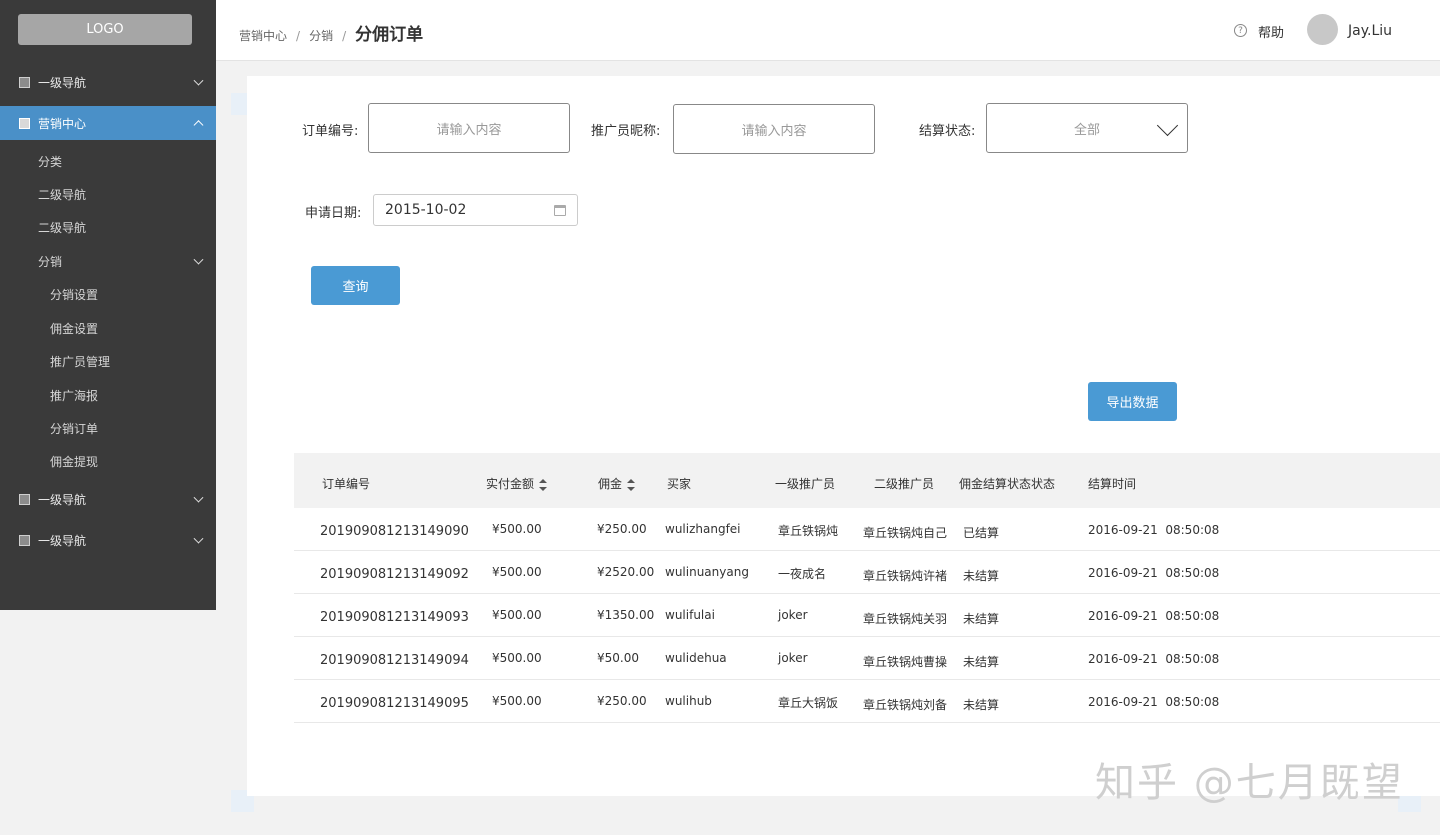 This screenshot has height=835, width=1440. Describe the element at coordinates (74, 294) in the screenshot. I see `sidebar-item-label: 分销设置` at that location.